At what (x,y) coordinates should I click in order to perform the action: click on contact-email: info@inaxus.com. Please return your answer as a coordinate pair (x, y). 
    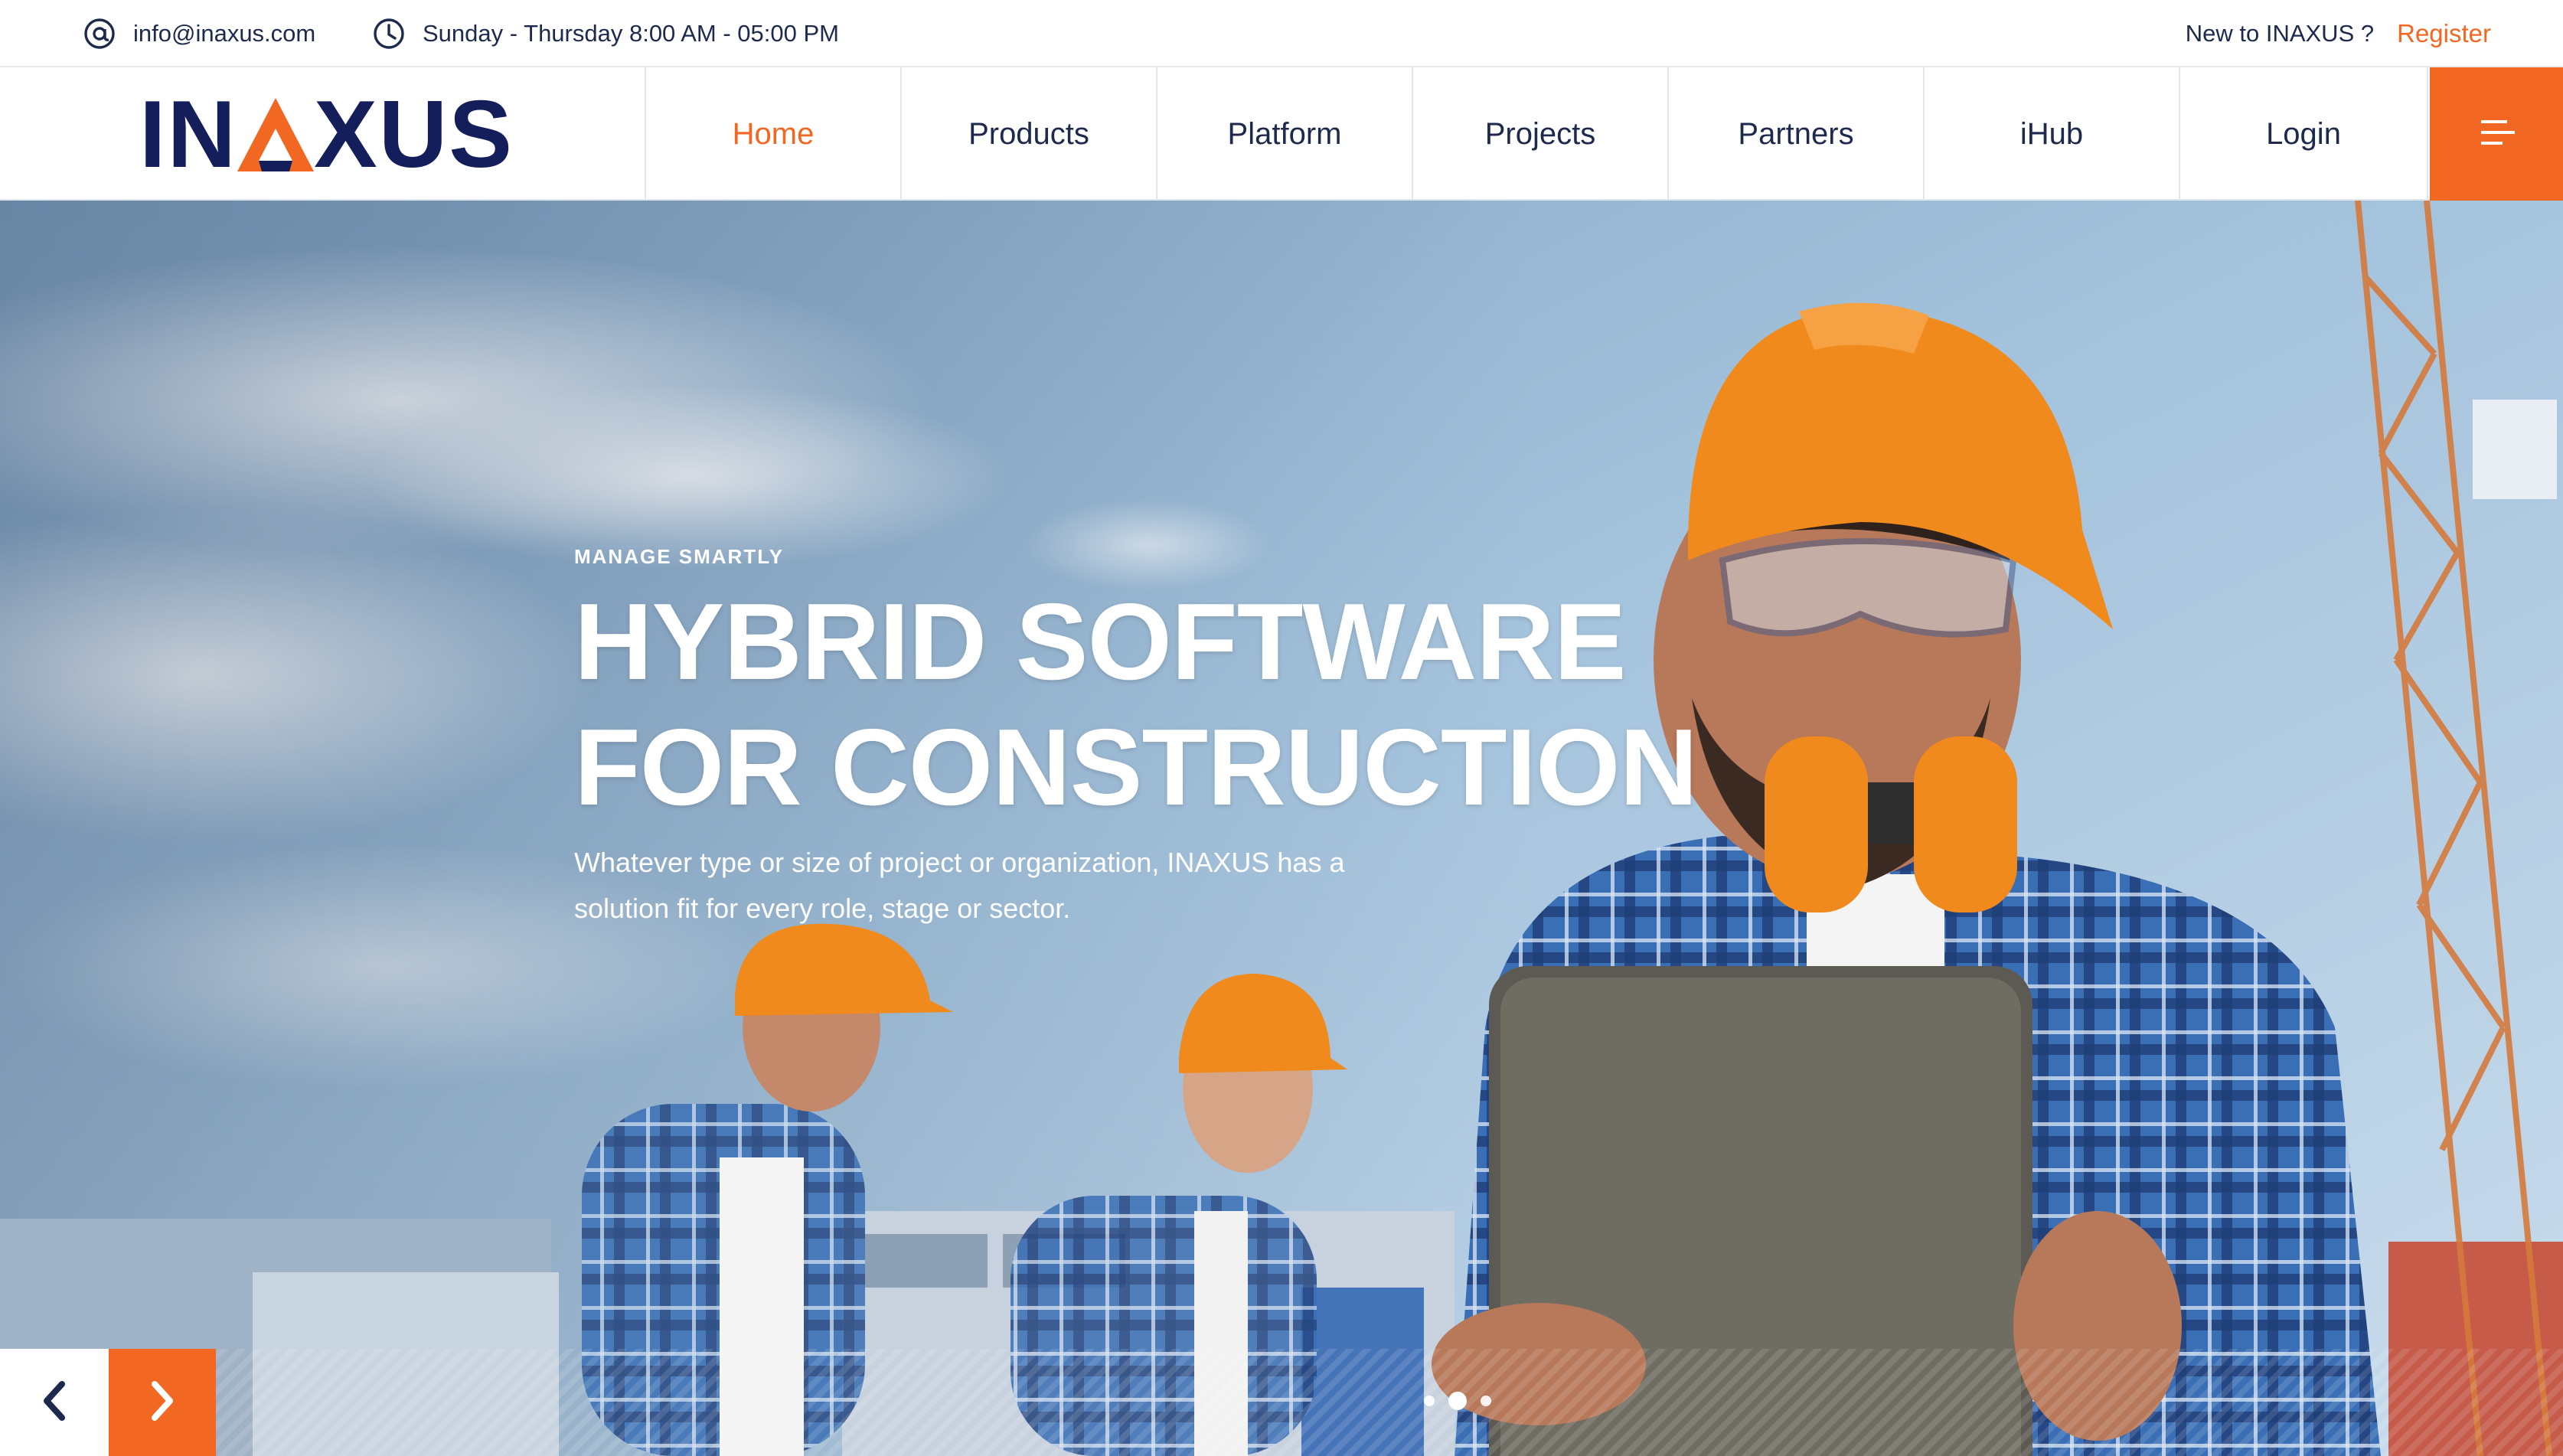
    Looking at the image, I should click on (199, 33).